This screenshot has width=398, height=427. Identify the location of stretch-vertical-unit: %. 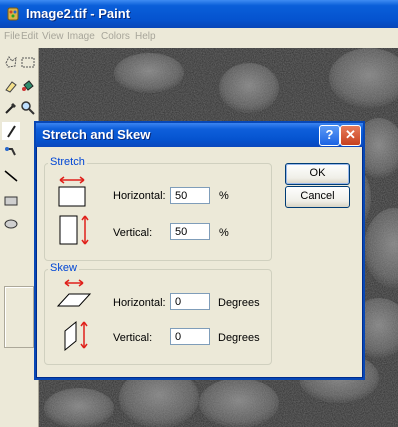
(224, 233).